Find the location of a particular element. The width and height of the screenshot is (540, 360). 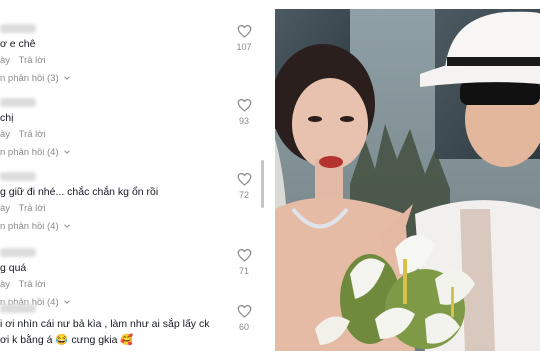

comment-item: chị ày Trả lời n phản hồi (4) 93 is located at coordinates (134, 129).